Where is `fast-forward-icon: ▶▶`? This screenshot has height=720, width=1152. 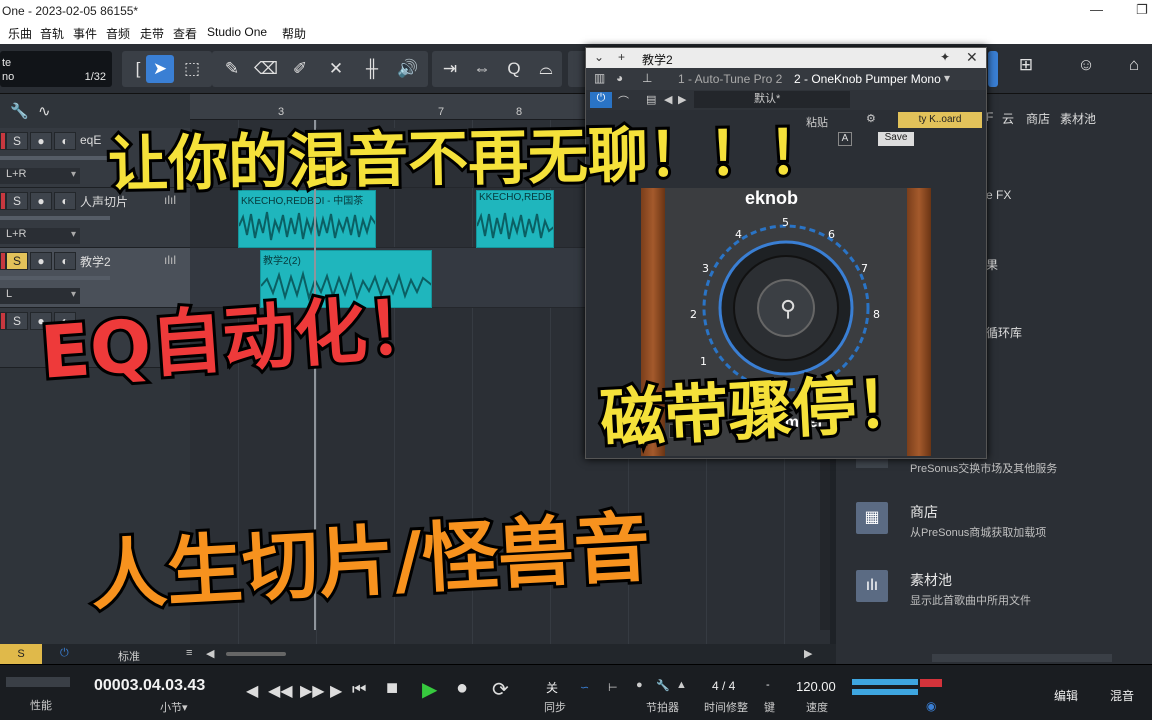
fast-forward-icon: ▶▶ is located at coordinates (312, 691).